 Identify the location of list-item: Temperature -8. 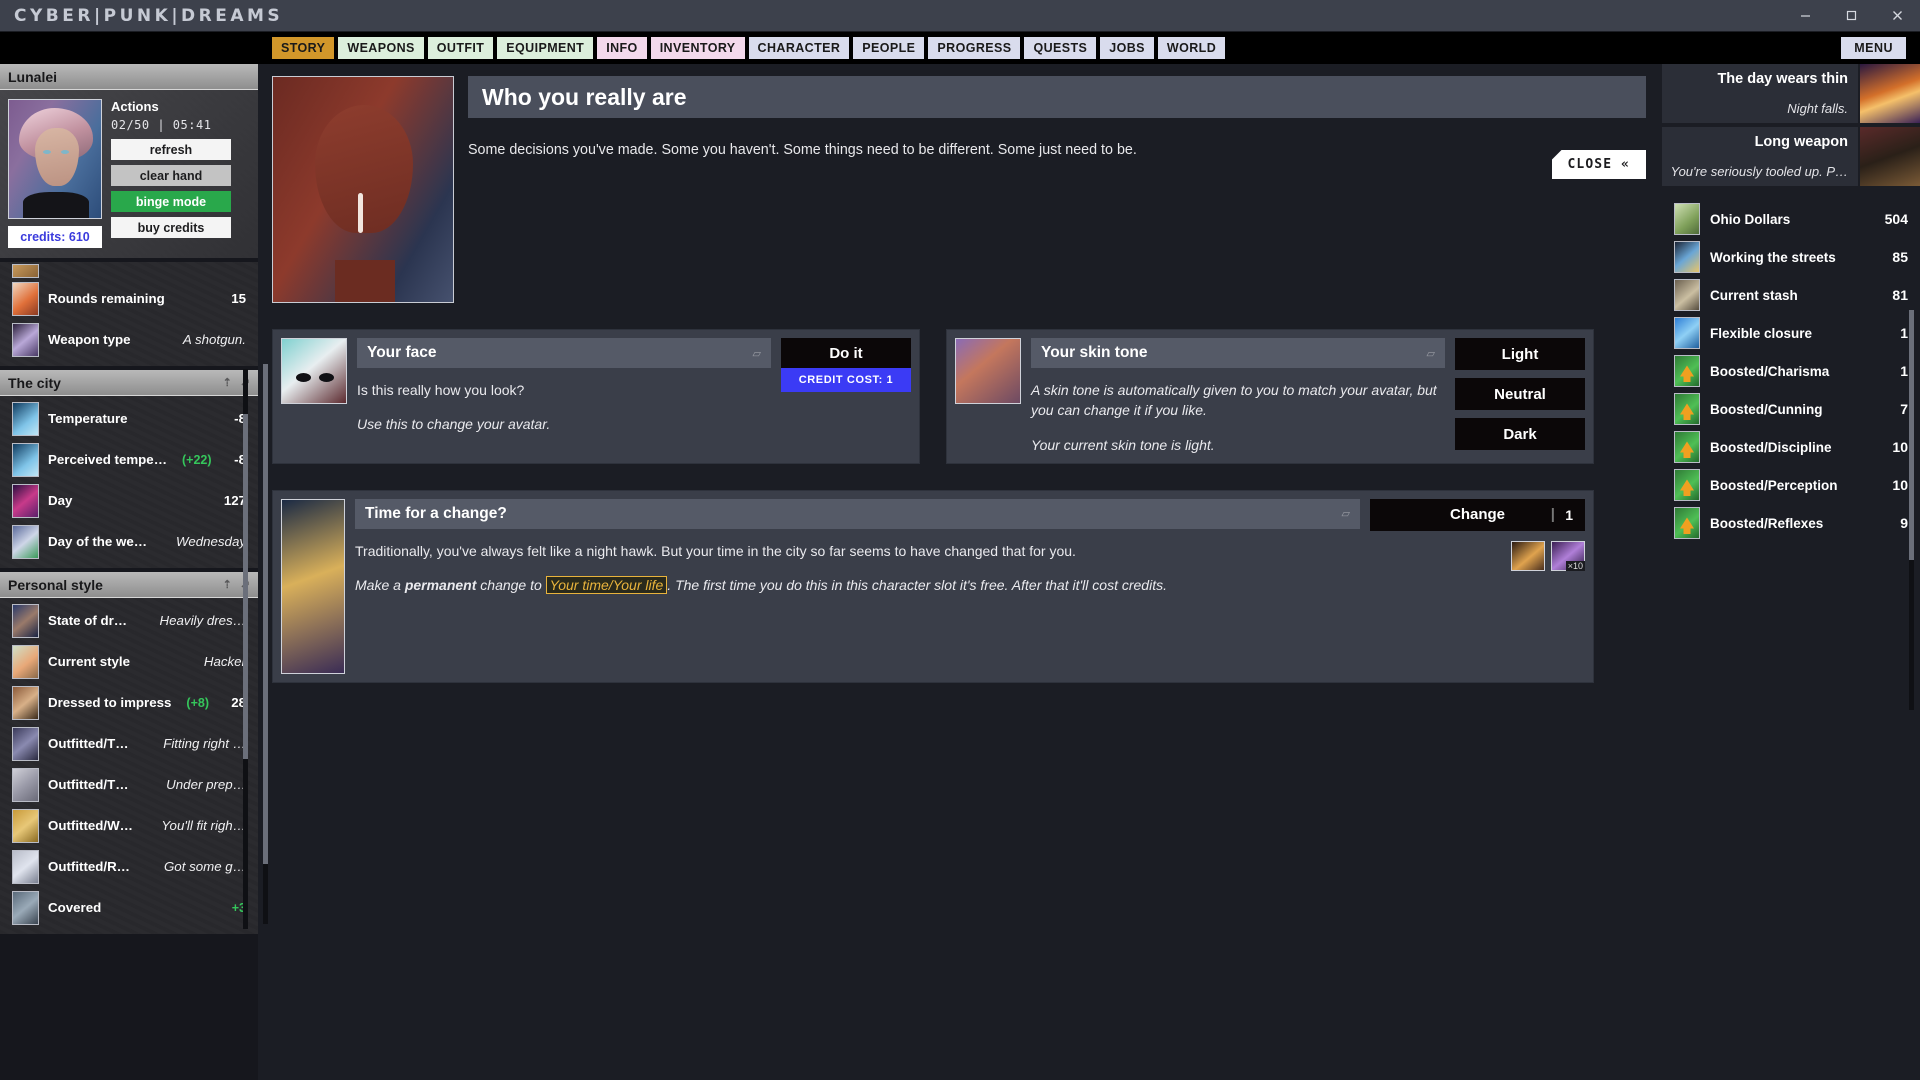
(129, 418).